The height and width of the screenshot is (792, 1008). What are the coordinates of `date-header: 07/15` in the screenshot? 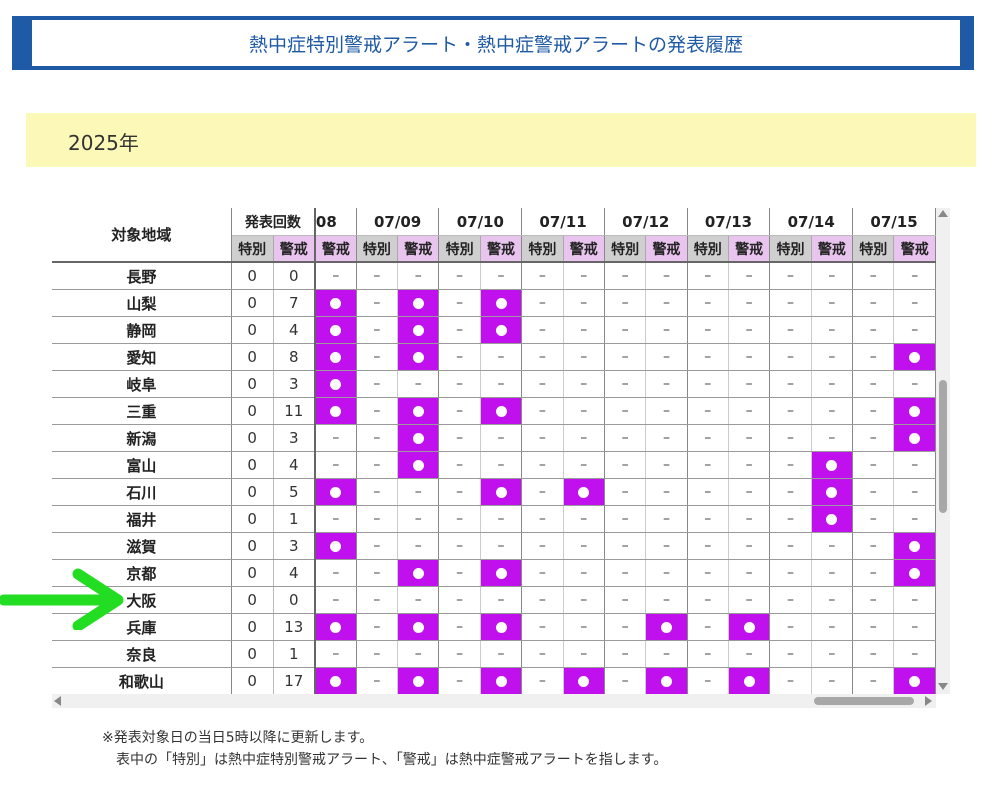 It's located at (894, 222).